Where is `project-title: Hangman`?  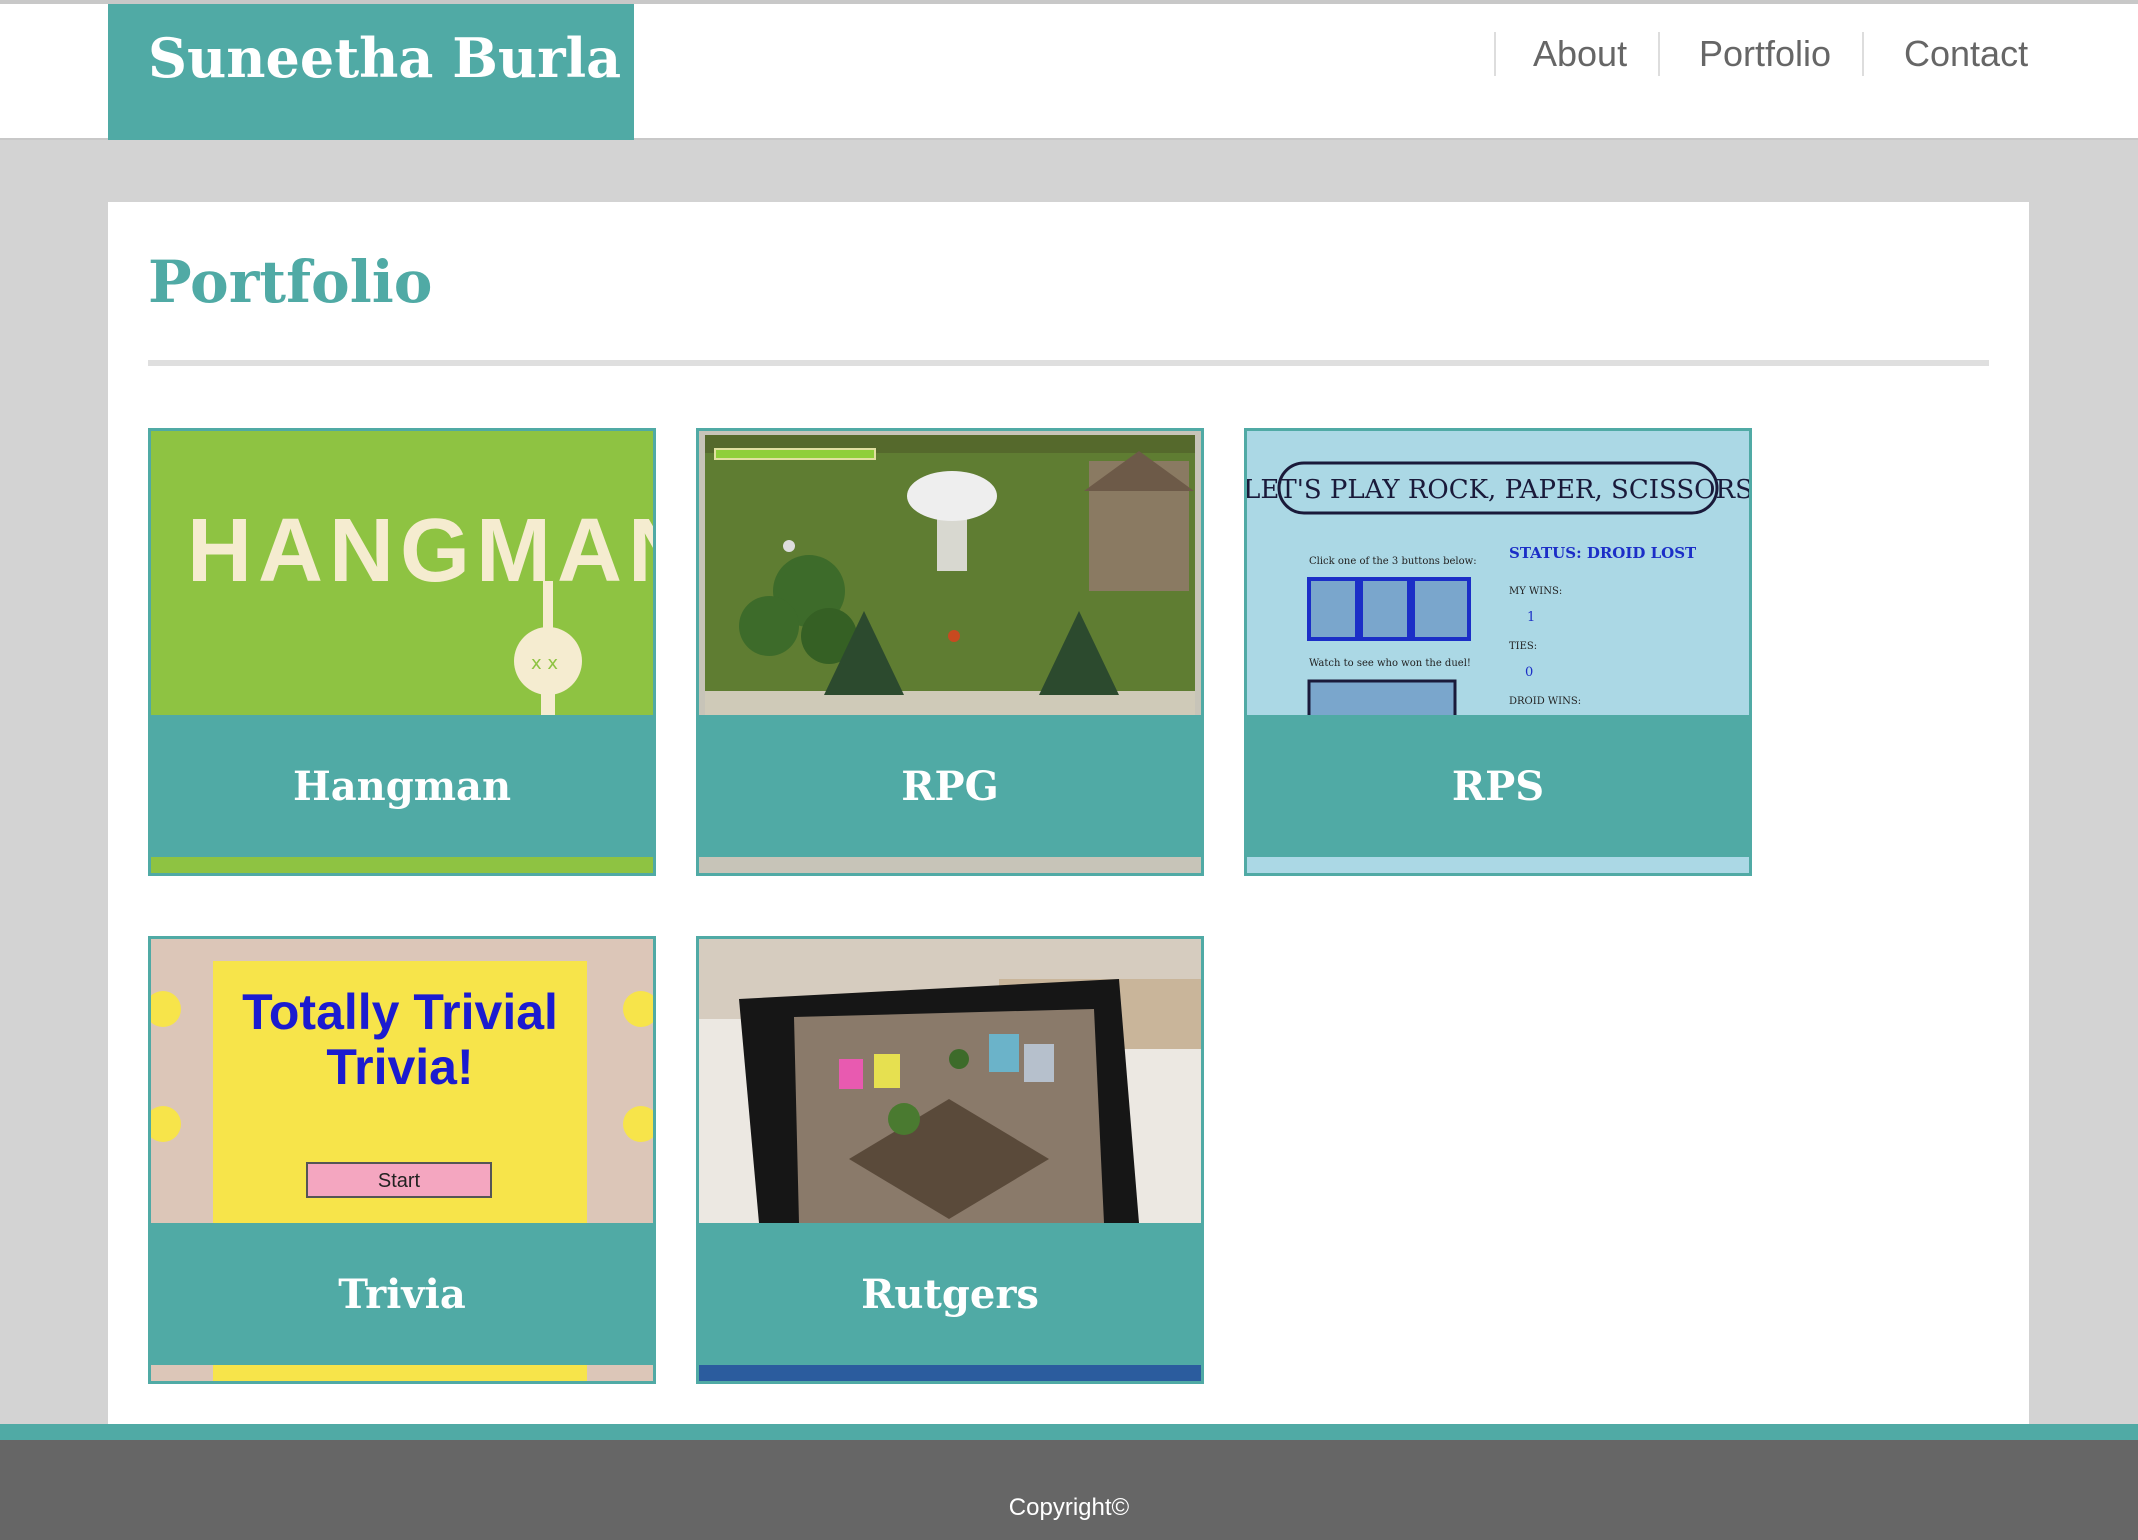
project-title: Hangman is located at coordinates (402, 786).